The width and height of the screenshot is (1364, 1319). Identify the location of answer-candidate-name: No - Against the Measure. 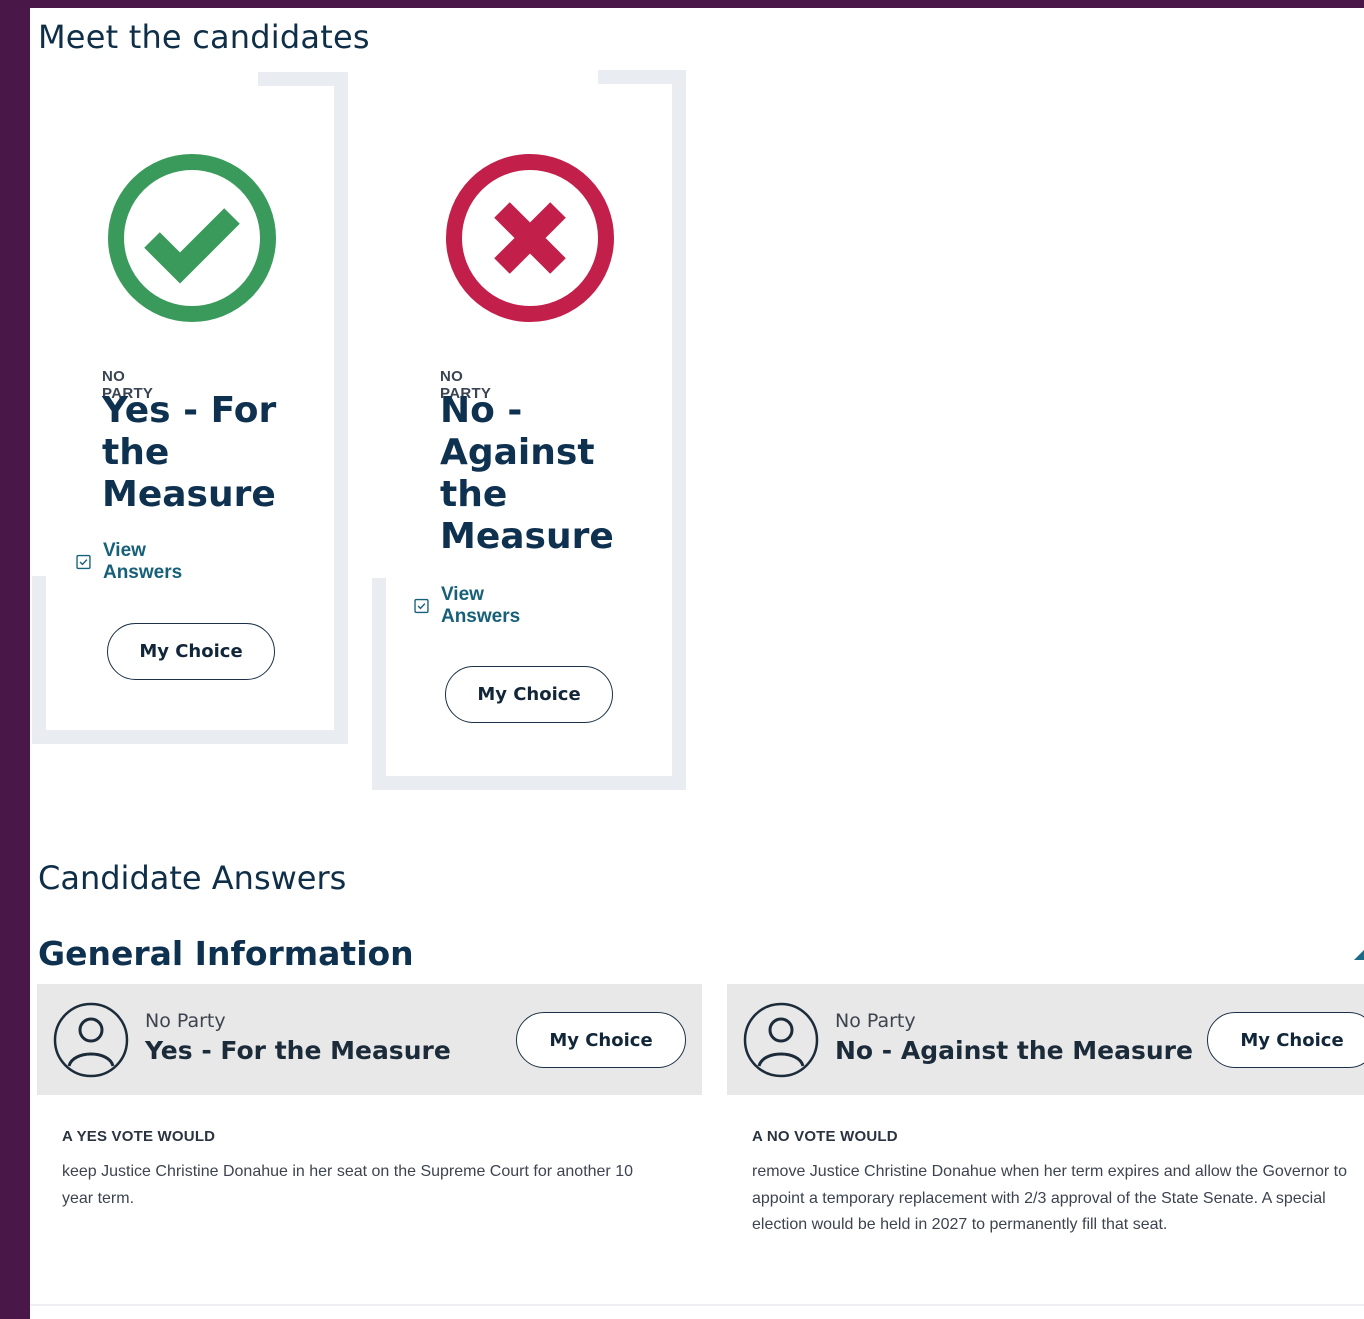
(1014, 1050).